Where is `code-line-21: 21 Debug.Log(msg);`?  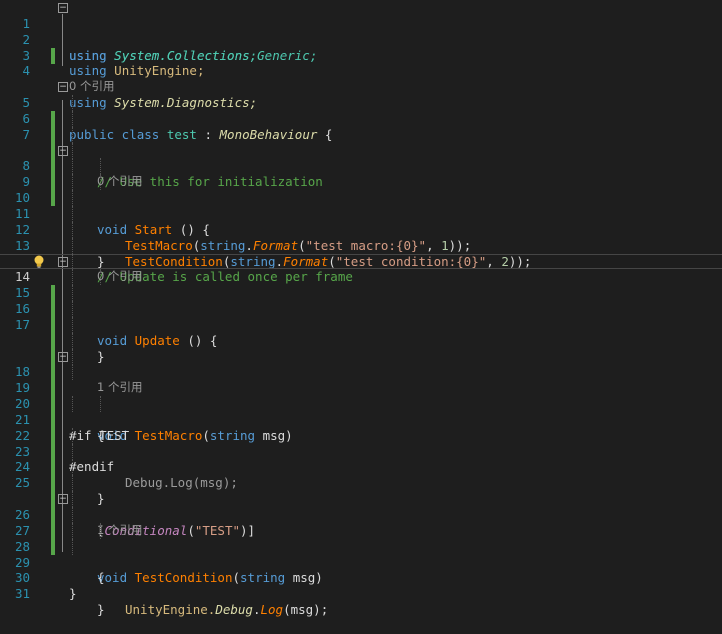
code-line-21: 21 Debug.Log(msg); is located at coordinates (361, 443).